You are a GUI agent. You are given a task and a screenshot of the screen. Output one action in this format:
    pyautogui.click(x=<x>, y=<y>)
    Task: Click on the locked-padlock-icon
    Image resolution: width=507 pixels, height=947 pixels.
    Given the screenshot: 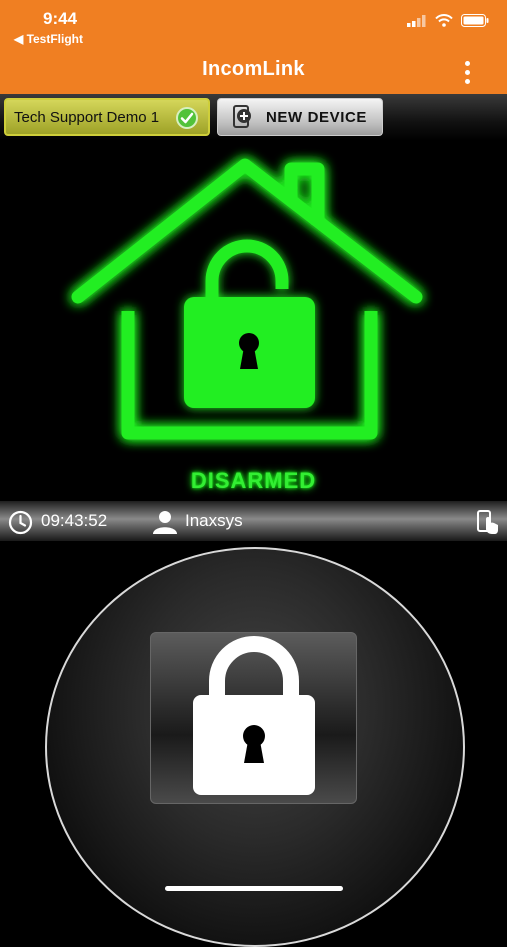 What is the action you would take?
    pyautogui.click(x=254, y=715)
    